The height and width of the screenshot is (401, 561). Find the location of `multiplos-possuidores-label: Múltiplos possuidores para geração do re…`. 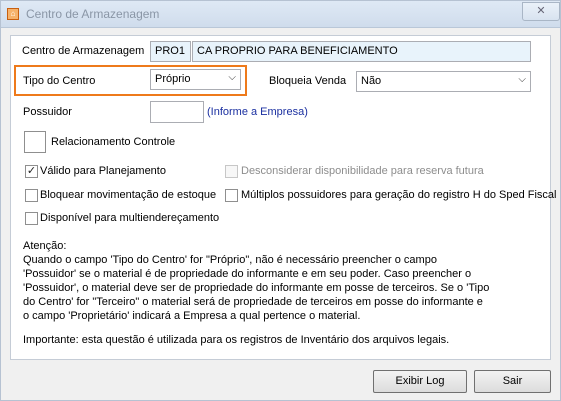

multiplos-possuidores-label: Múltiplos possuidores para geração do re… is located at coordinates (399, 195).